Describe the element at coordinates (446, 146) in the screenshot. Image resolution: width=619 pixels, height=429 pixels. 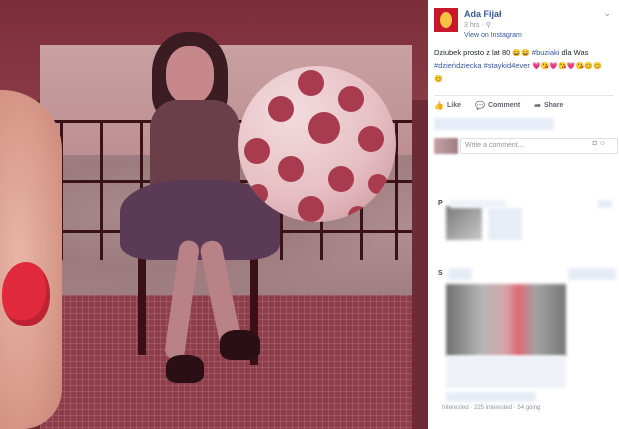
I see `commenter-avatar` at that location.